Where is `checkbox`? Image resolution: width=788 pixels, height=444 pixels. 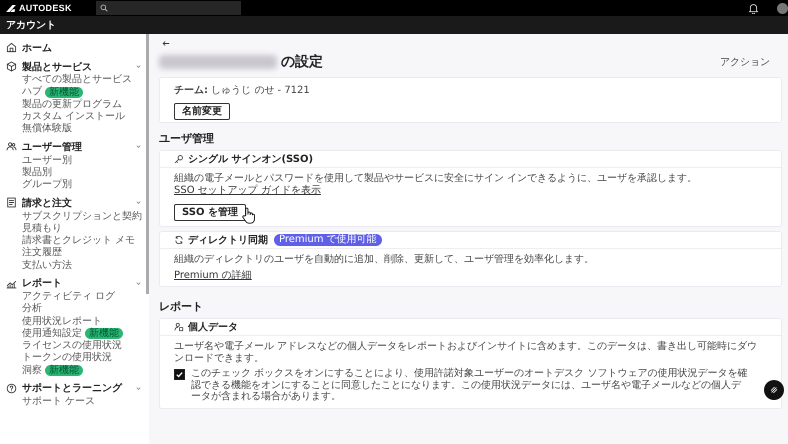
checkbox is located at coordinates (179, 374).